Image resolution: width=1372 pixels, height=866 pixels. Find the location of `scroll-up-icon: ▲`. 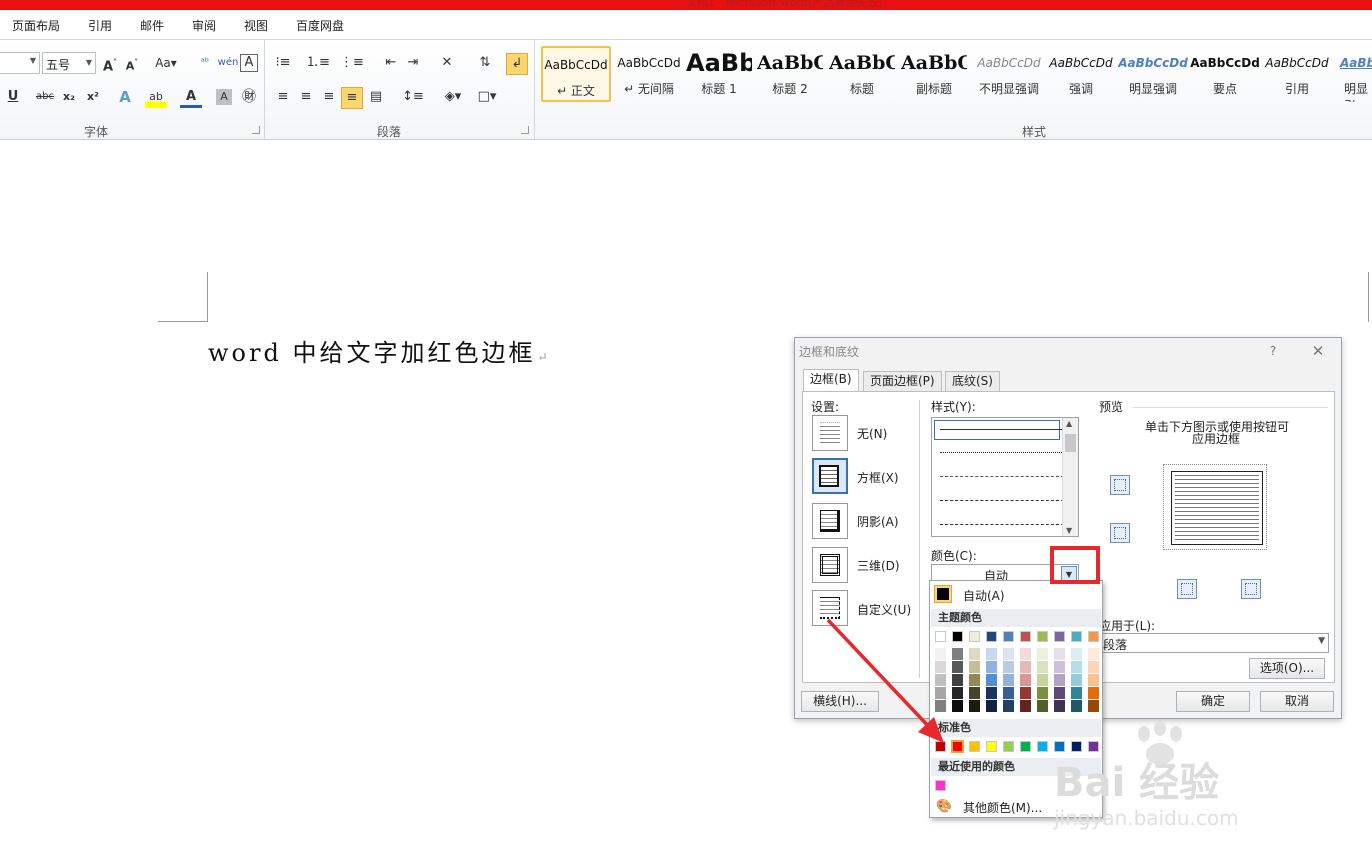

scroll-up-icon: ▲ is located at coordinates (1069, 423).